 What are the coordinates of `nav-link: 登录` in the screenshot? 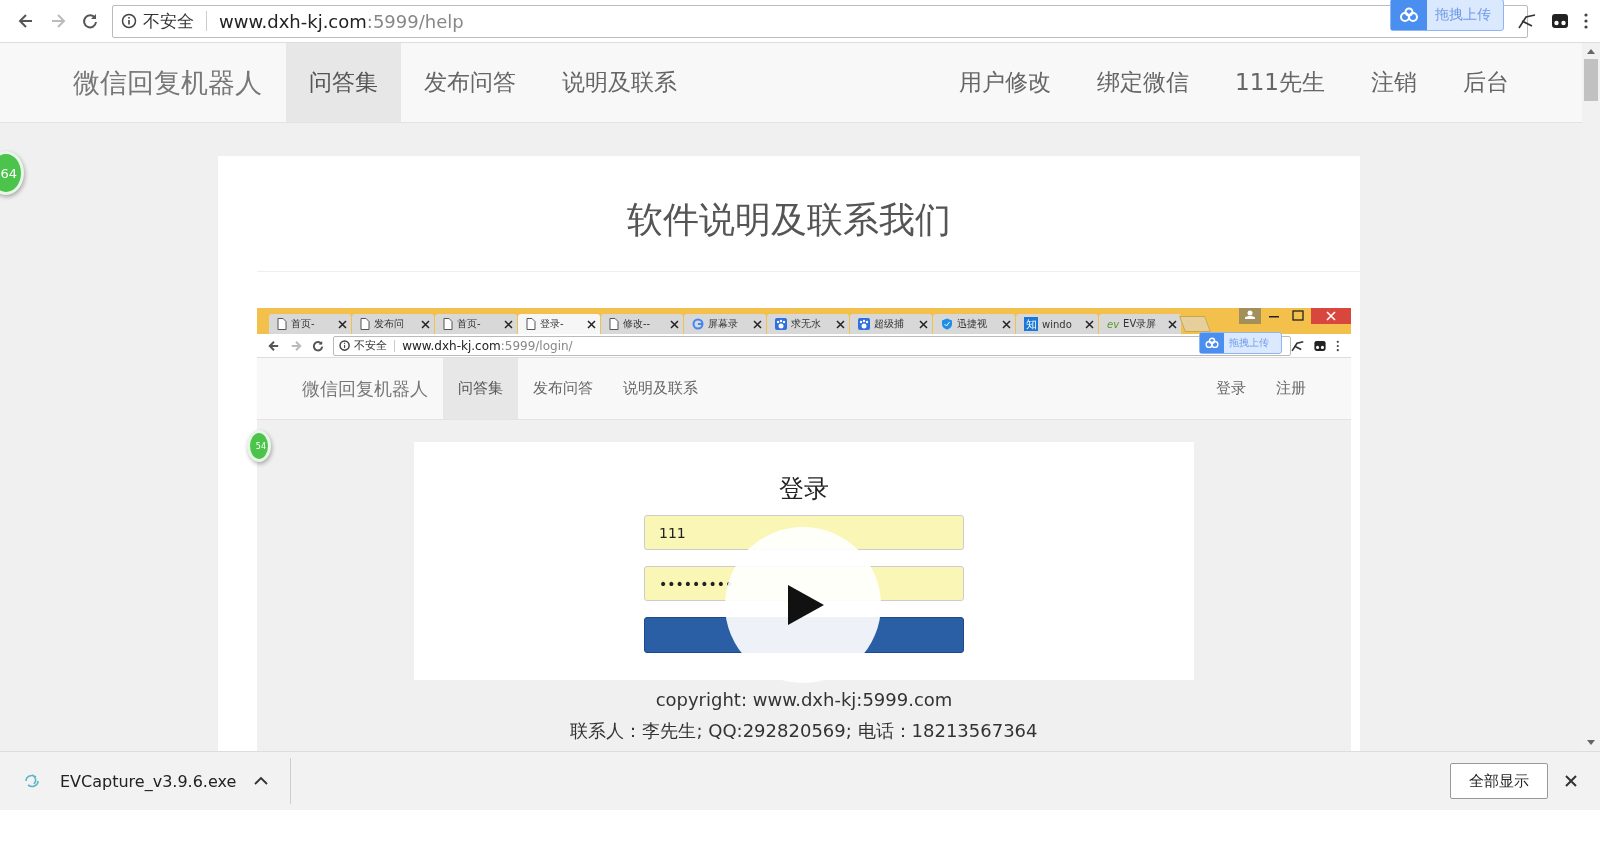 It's located at (1231, 388).